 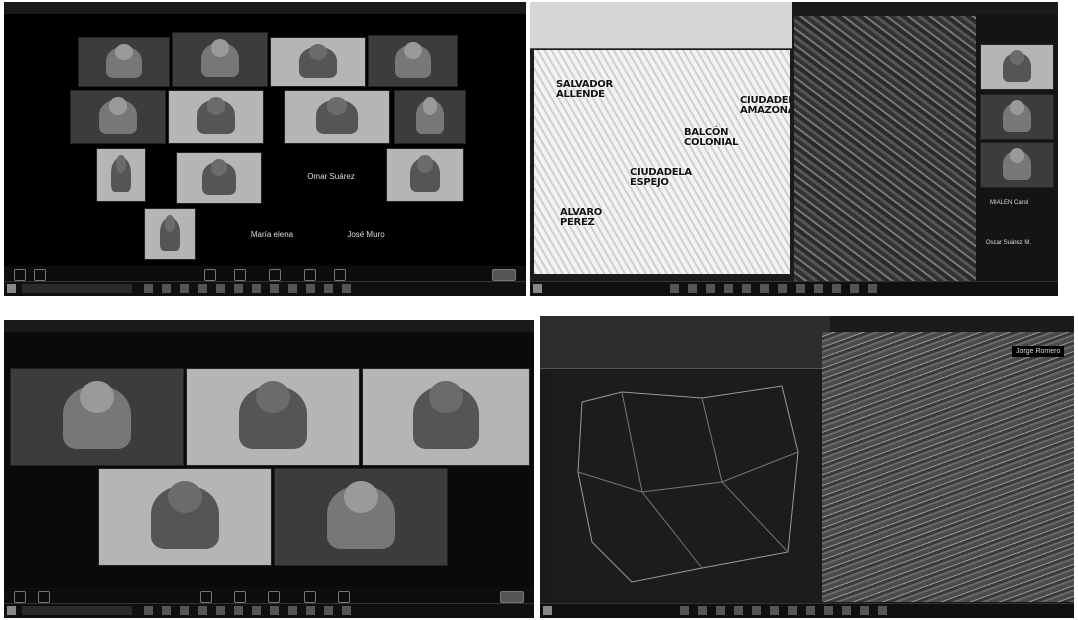 What do you see at coordinates (581, 217) in the screenshot?
I see `map-label-alvaro: ALVARO PEREZ` at bounding box center [581, 217].